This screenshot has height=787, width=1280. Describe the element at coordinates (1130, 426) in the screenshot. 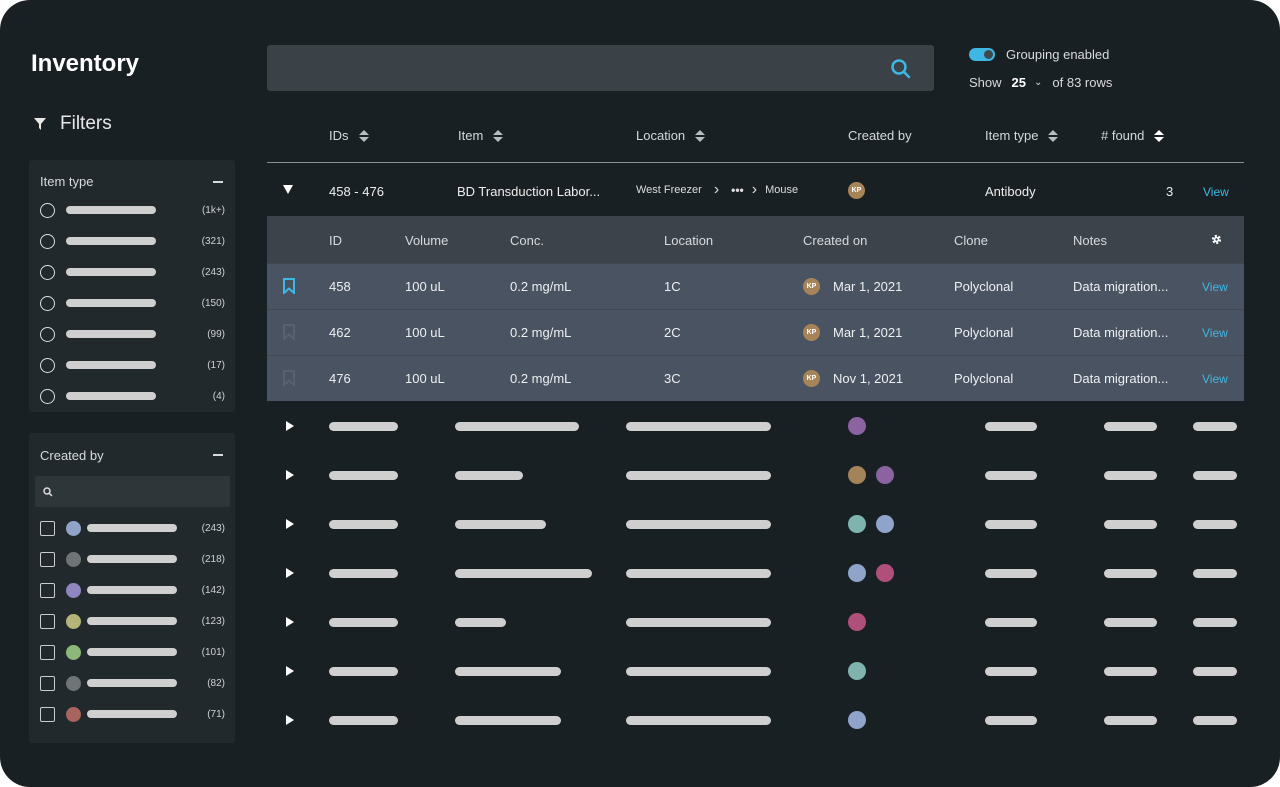

I see `found-placeholder` at that location.